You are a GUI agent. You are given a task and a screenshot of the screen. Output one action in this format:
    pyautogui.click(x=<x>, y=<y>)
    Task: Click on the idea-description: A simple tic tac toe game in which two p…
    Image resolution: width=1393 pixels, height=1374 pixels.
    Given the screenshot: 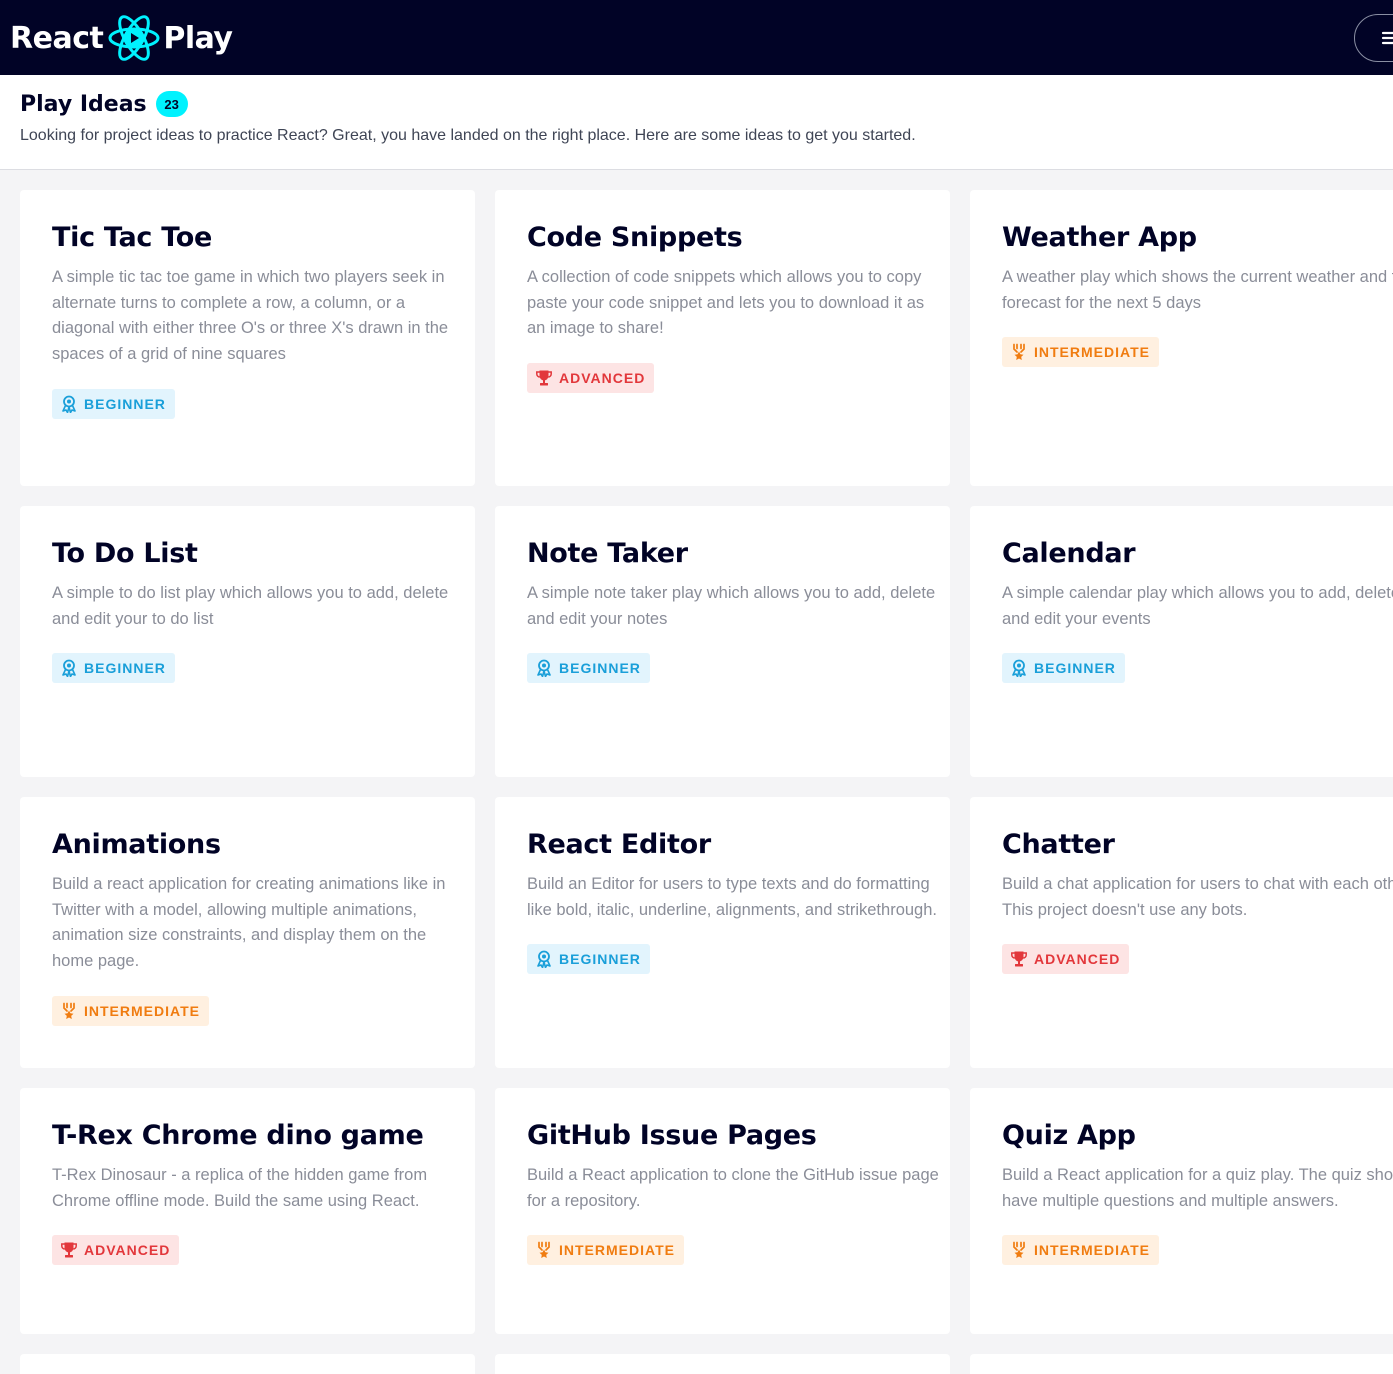 What is the action you would take?
    pyautogui.click(x=250, y=316)
    